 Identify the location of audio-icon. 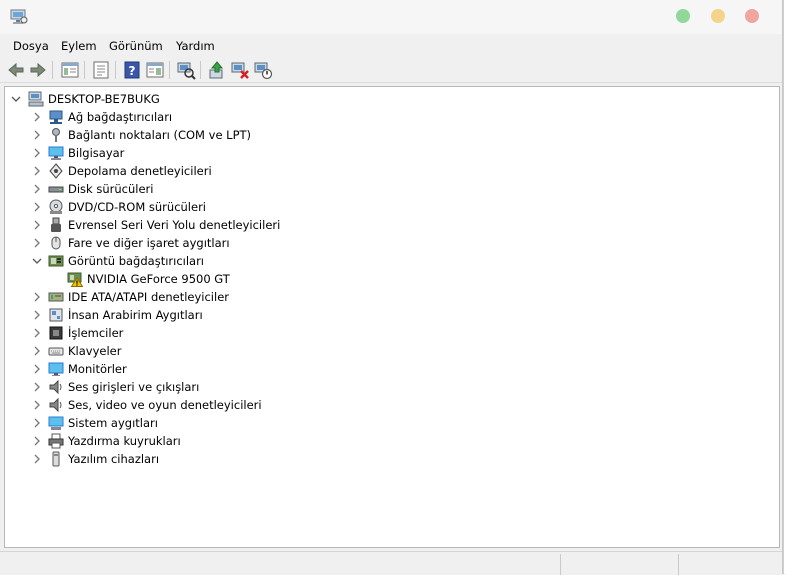
(56, 387).